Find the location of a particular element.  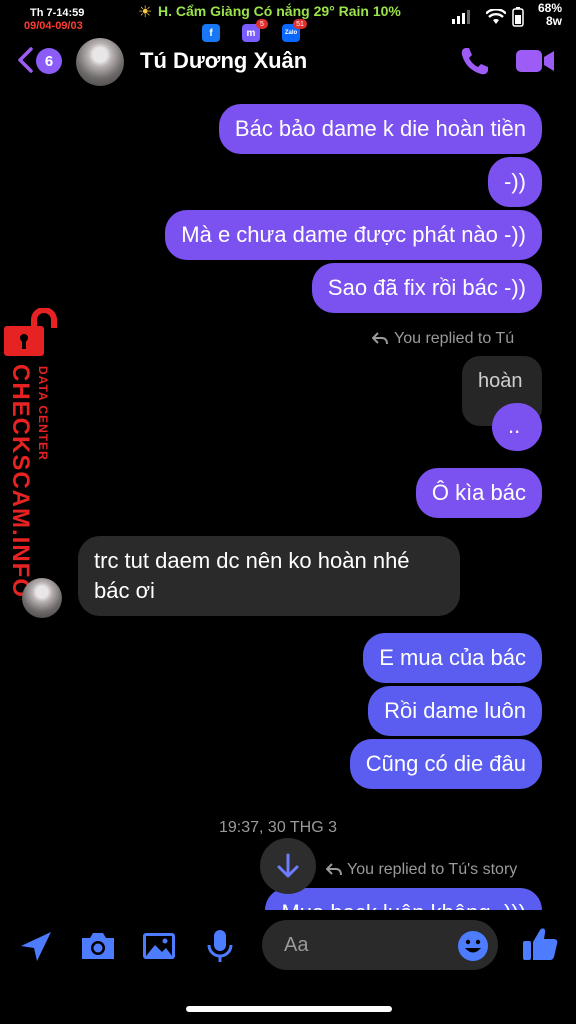

camera-icon is located at coordinates (98, 946).